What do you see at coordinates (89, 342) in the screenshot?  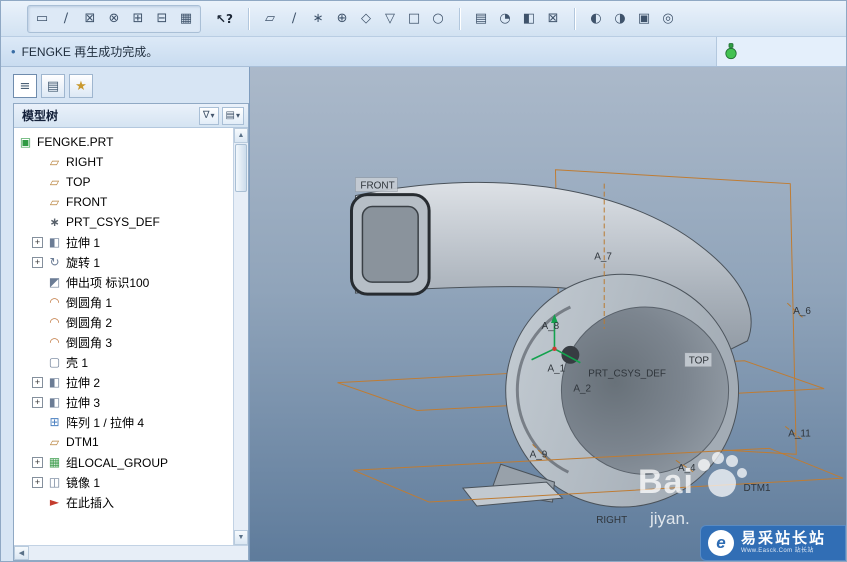 I see `tree-item-label: 倒圆角 3` at bounding box center [89, 342].